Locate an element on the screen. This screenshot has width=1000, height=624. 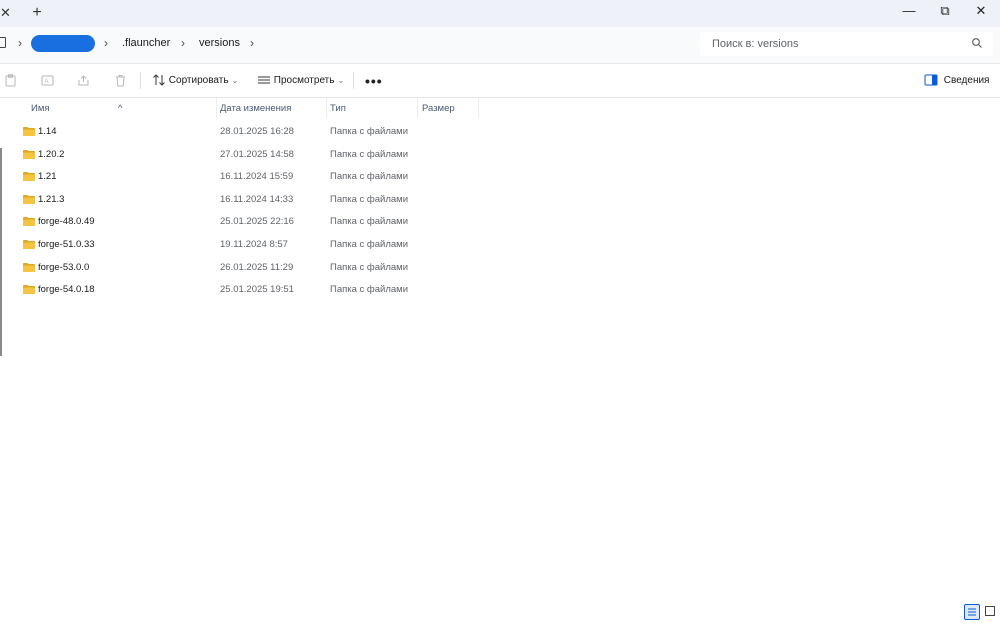
sort-icon is located at coordinates (159, 80).